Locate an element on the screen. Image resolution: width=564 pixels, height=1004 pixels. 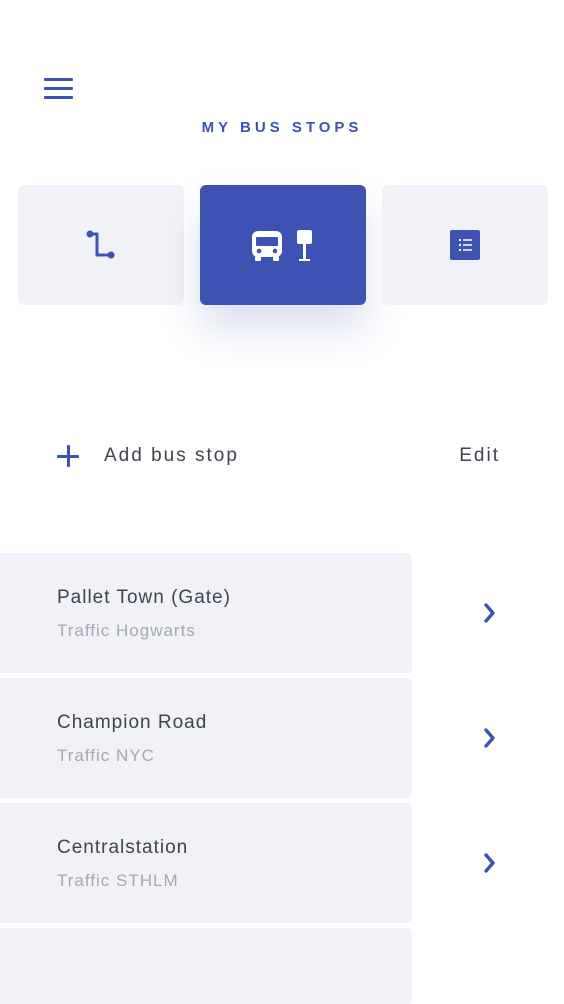
list-item is located at coordinates (282, 966).